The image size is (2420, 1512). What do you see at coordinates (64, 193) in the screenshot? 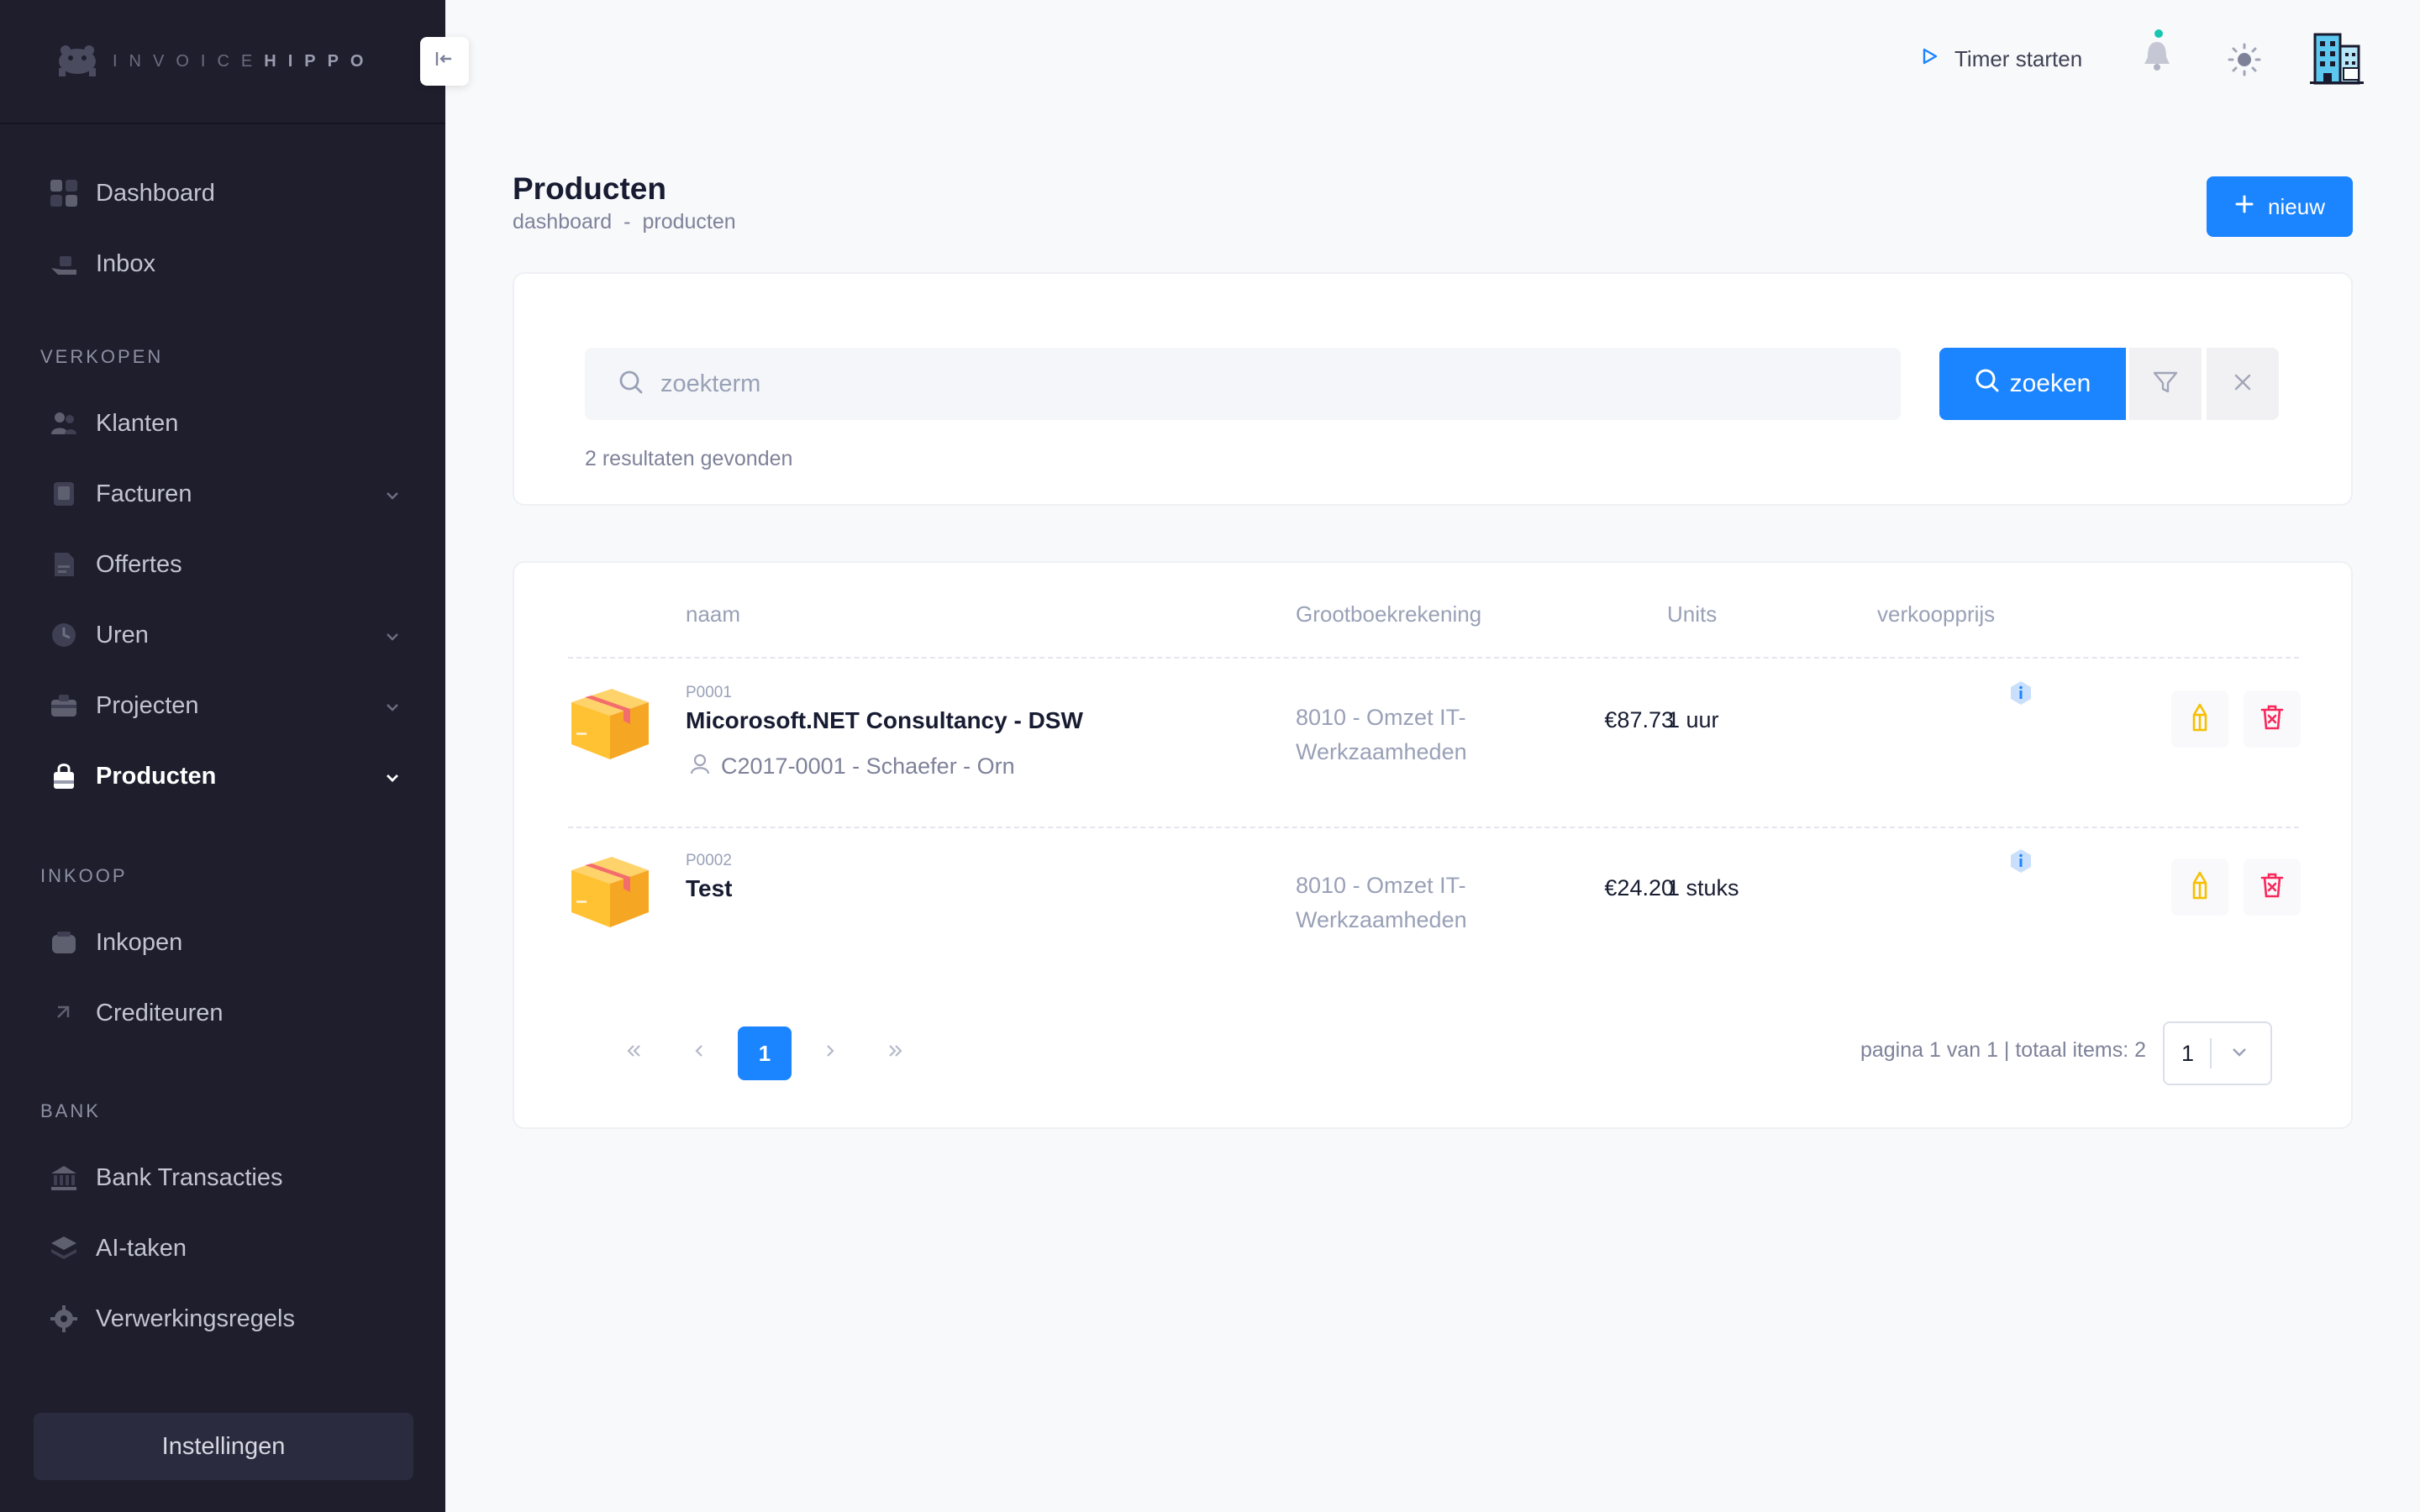
I see `dashboard-icon` at bounding box center [64, 193].